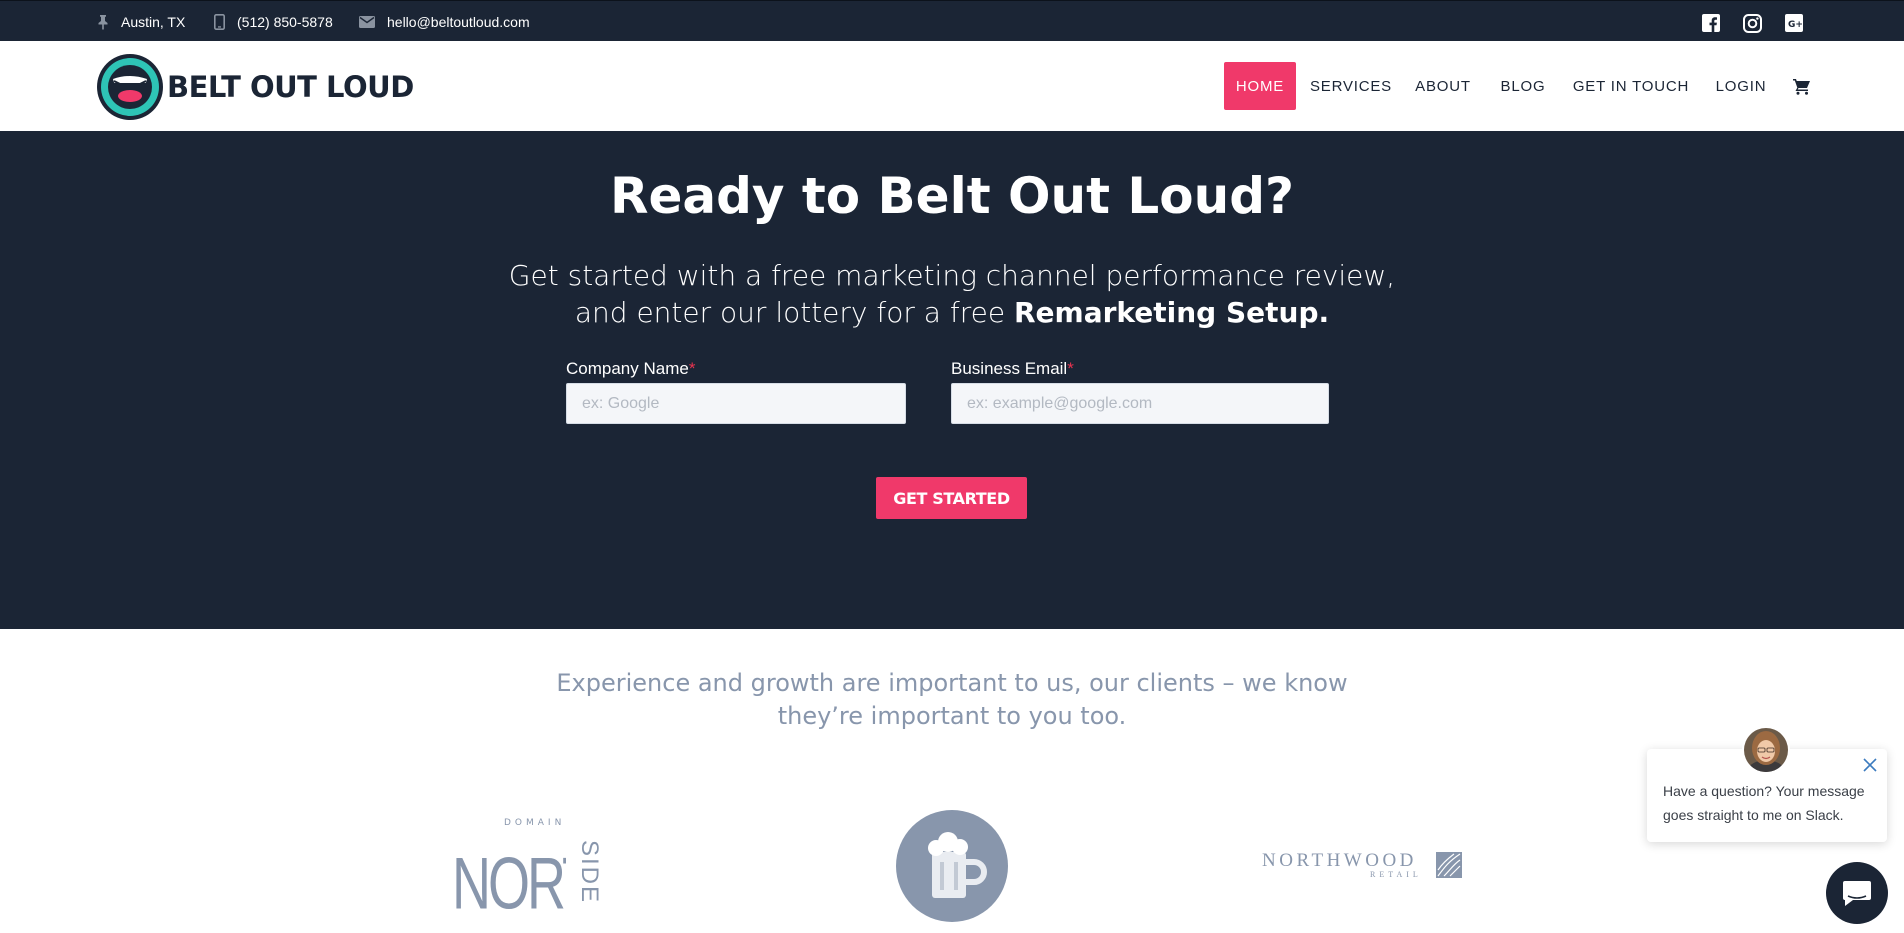 The height and width of the screenshot is (933, 1904). Describe the element at coordinates (367, 22) in the screenshot. I see `envelope-icon` at that location.